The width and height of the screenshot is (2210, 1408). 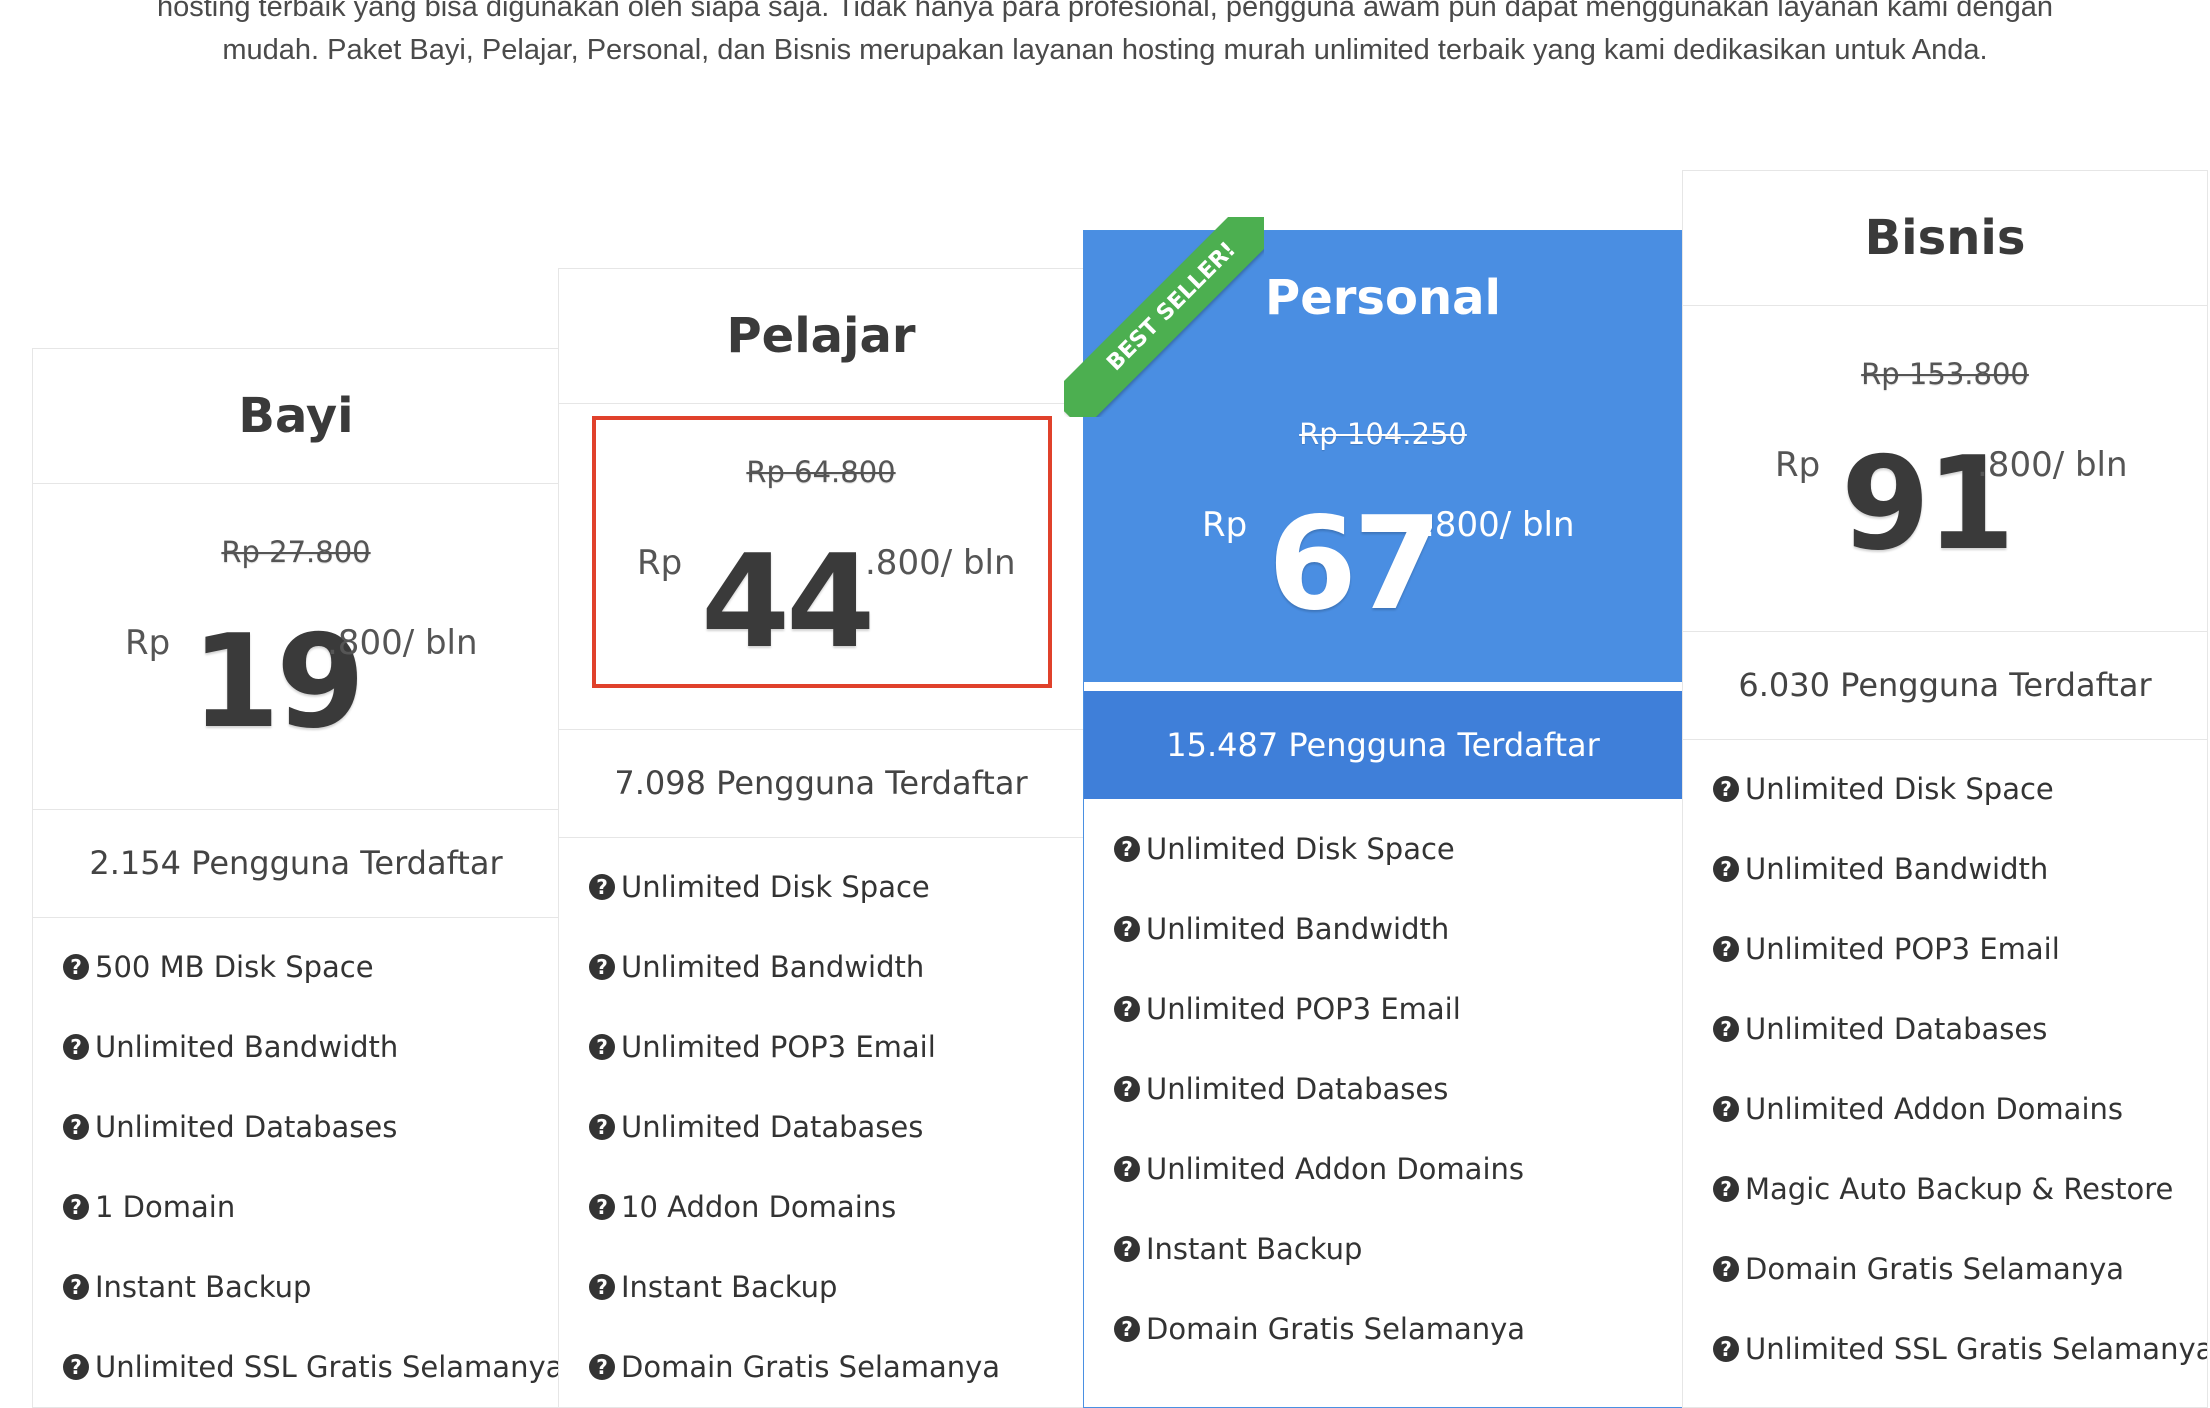 What do you see at coordinates (306, 1207) in the screenshot?
I see `feature-item: ? 1 Domain` at bounding box center [306, 1207].